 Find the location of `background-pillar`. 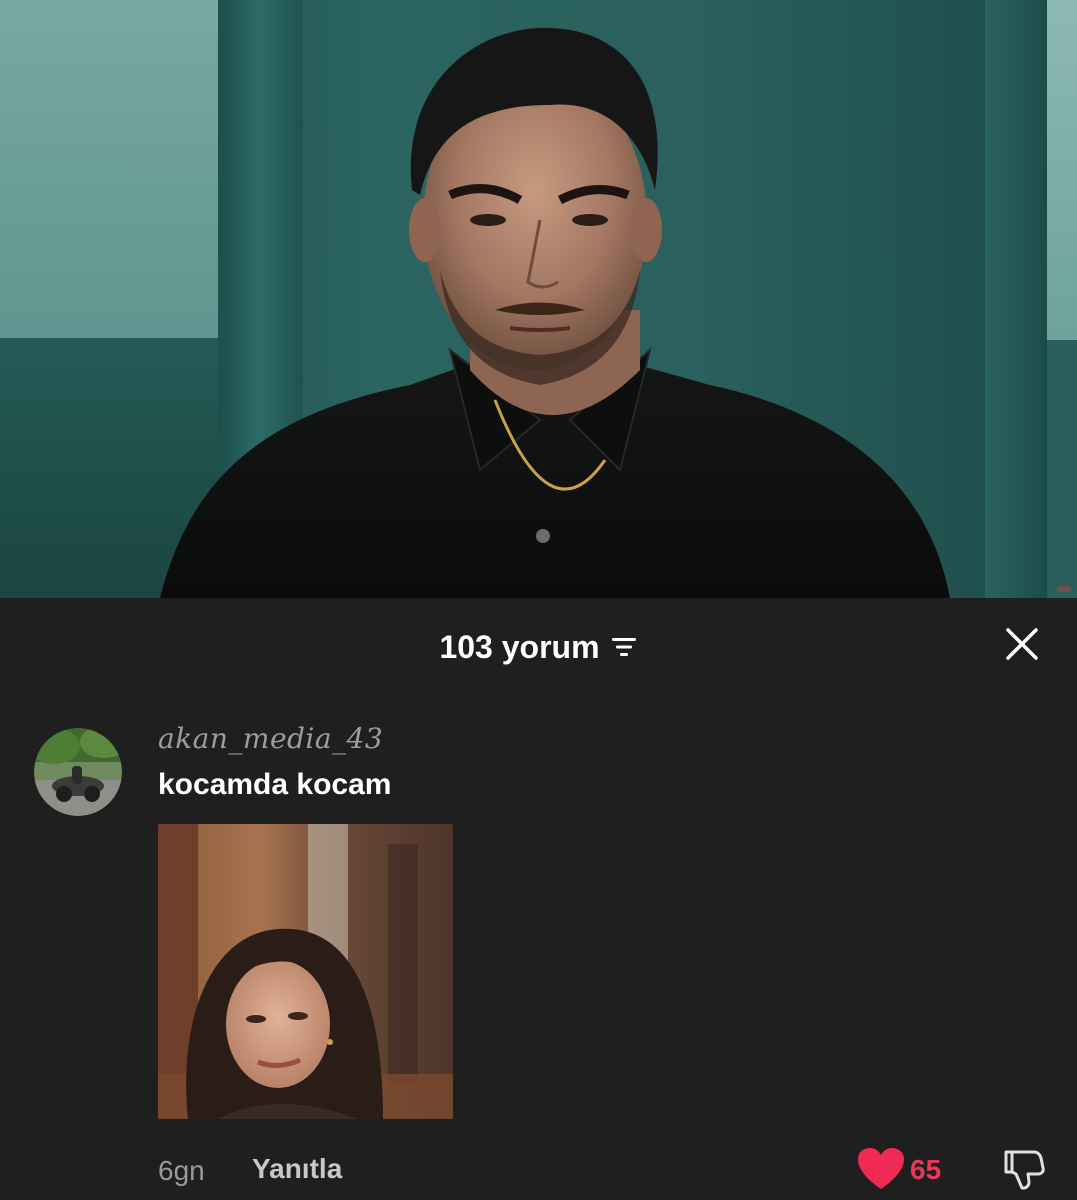

background-pillar is located at coordinates (1016, 299).